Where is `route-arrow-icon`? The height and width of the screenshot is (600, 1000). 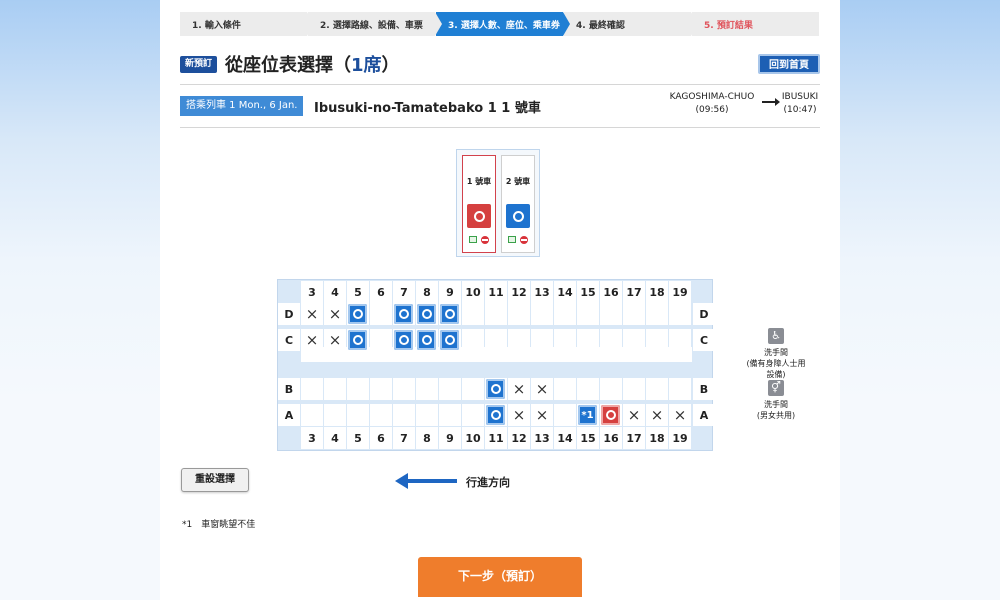 route-arrow-icon is located at coordinates (771, 102).